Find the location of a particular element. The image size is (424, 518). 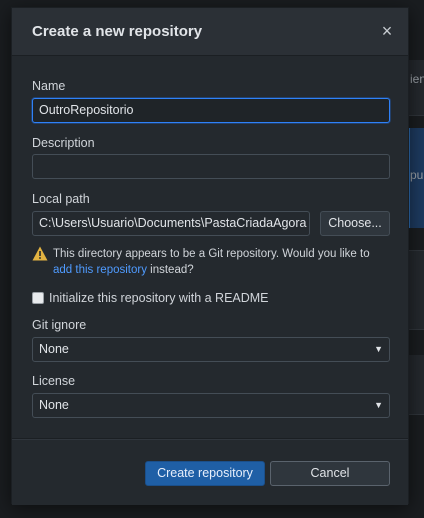

warning-text-after: instead? is located at coordinates (170, 270).